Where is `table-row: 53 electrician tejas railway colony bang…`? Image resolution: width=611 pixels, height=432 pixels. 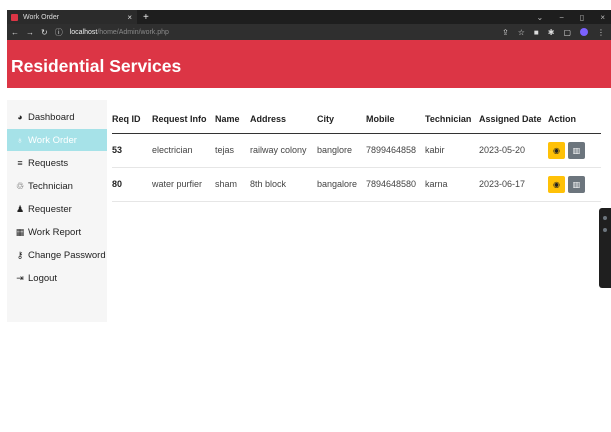 table-row: 53 electrician tejas railway colony bang… is located at coordinates (356, 150).